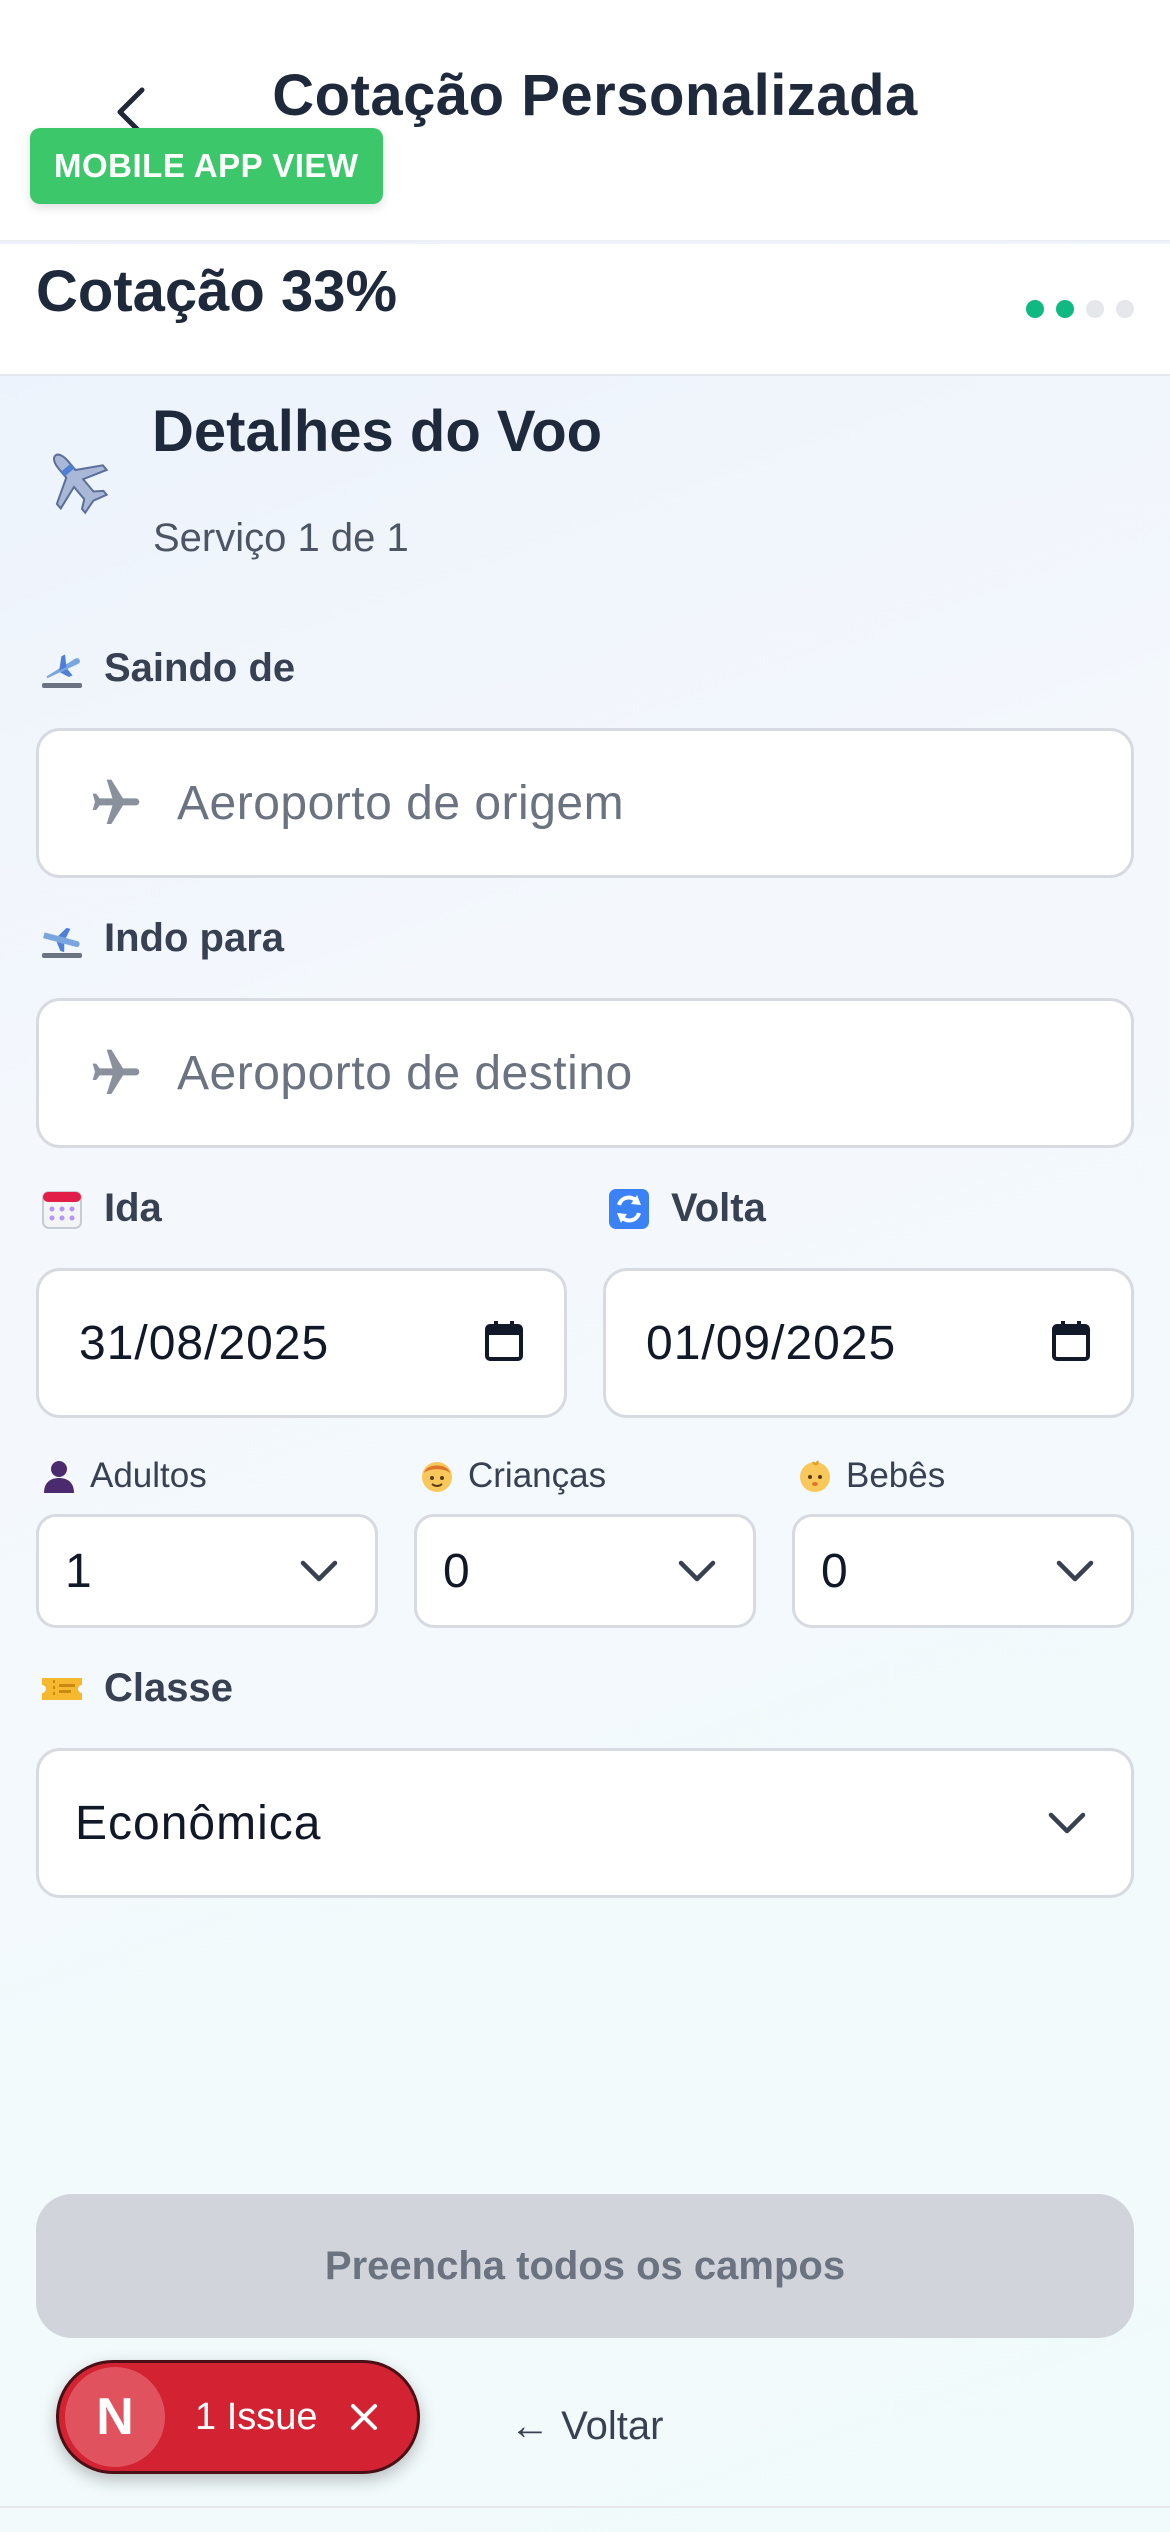  Describe the element at coordinates (62, 939) in the screenshot. I see `airplane-arrival-icon` at that location.